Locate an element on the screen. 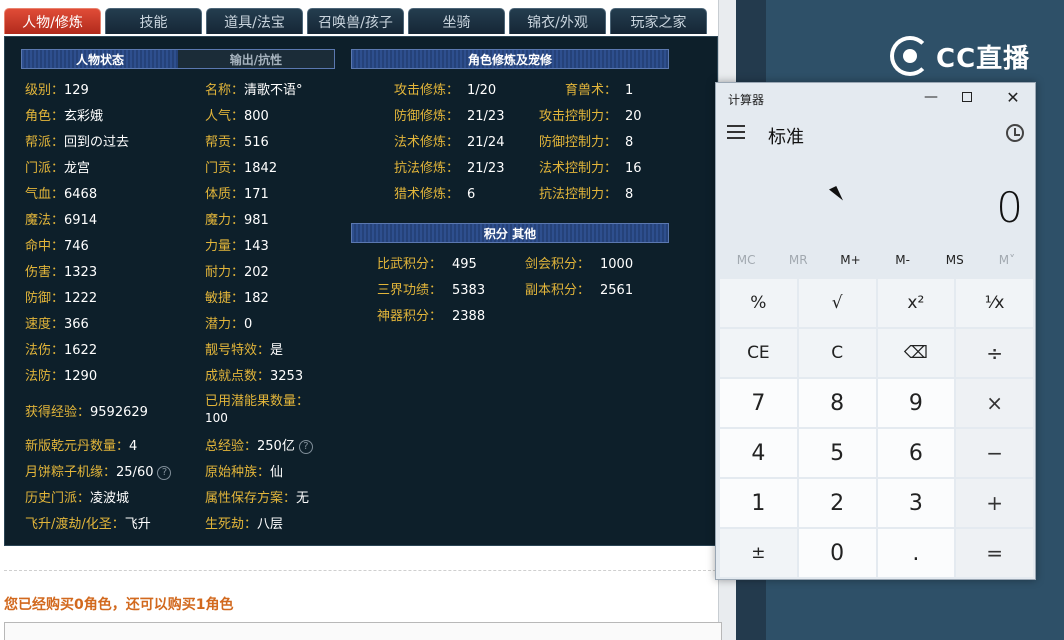 The image size is (1064, 640). stat-label: 三界功绩： is located at coordinates (410, 290).